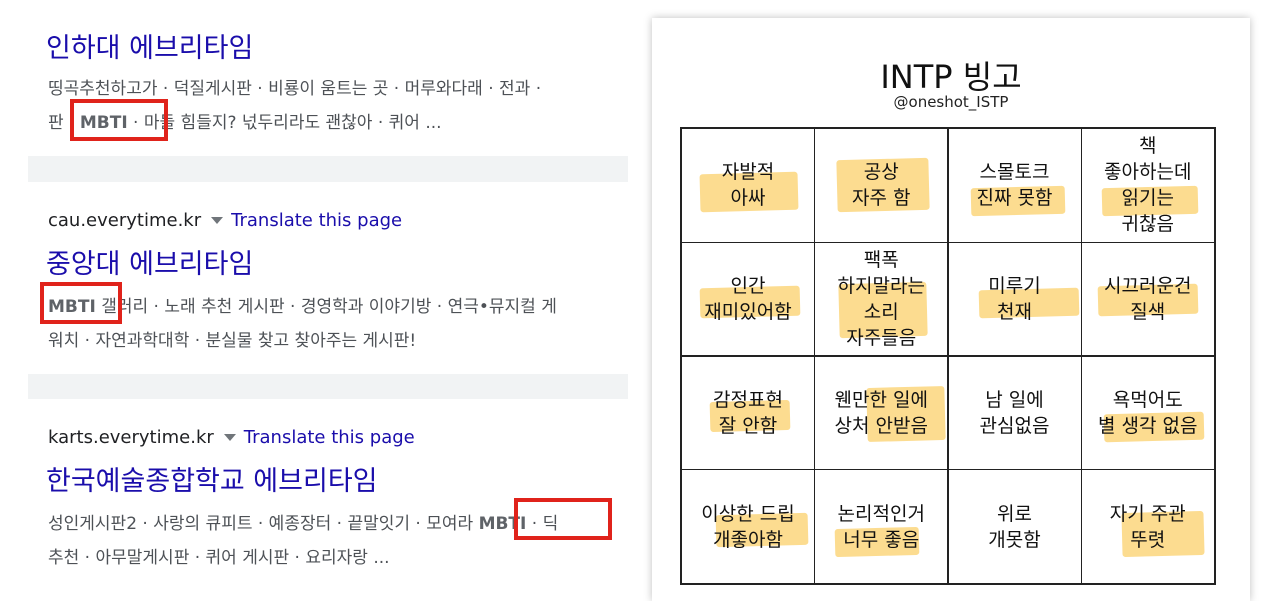 The width and height of the screenshot is (1280, 601). I want to click on bingo-cell-text: 위로 개못함, so click(1014, 526).